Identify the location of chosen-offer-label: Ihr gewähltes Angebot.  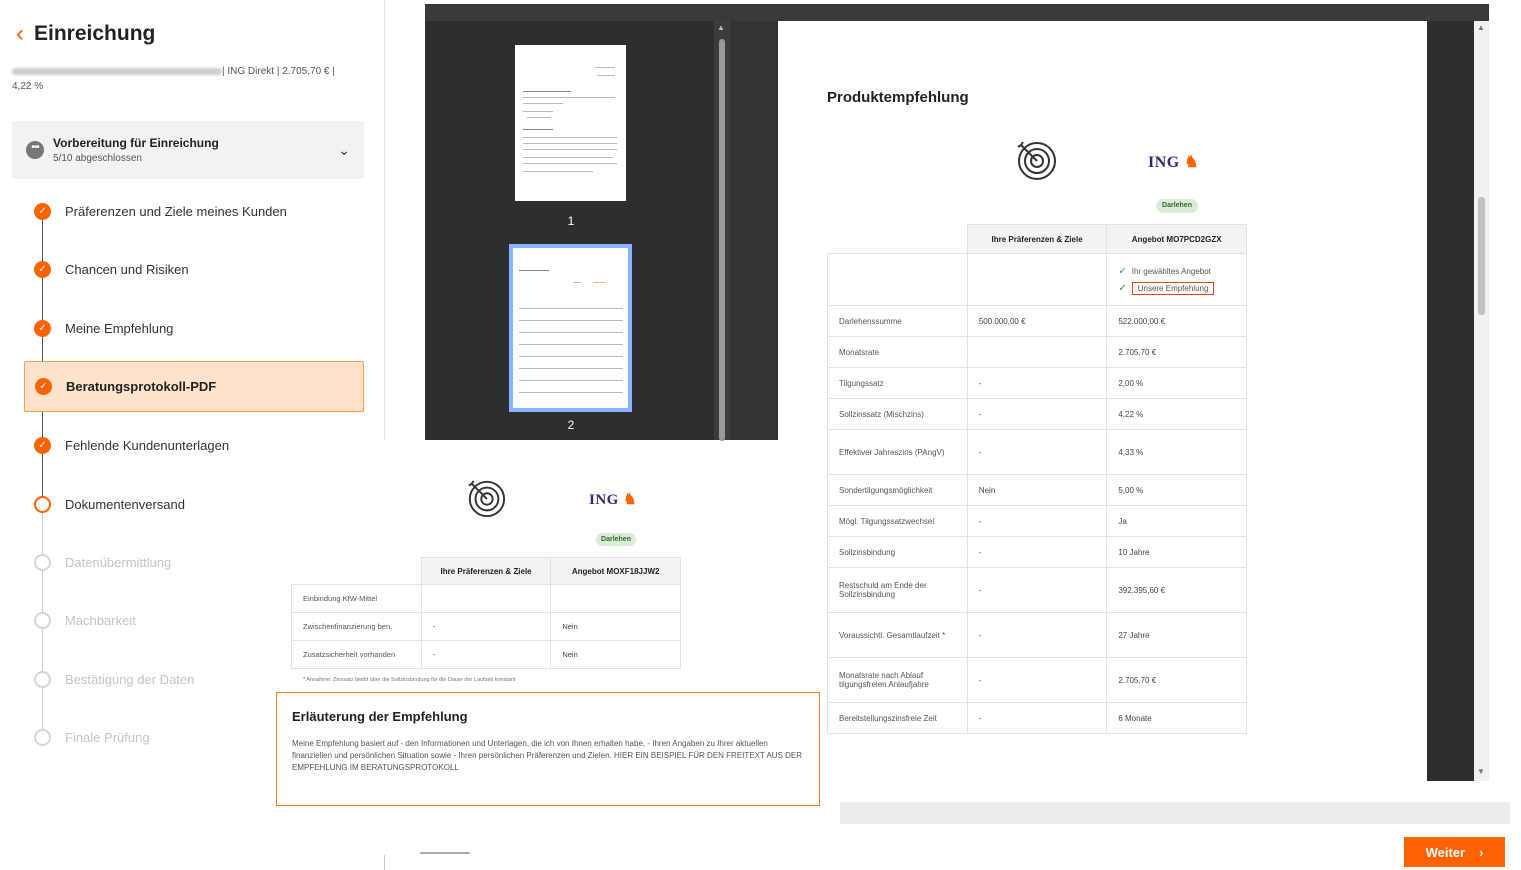
(1171, 271).